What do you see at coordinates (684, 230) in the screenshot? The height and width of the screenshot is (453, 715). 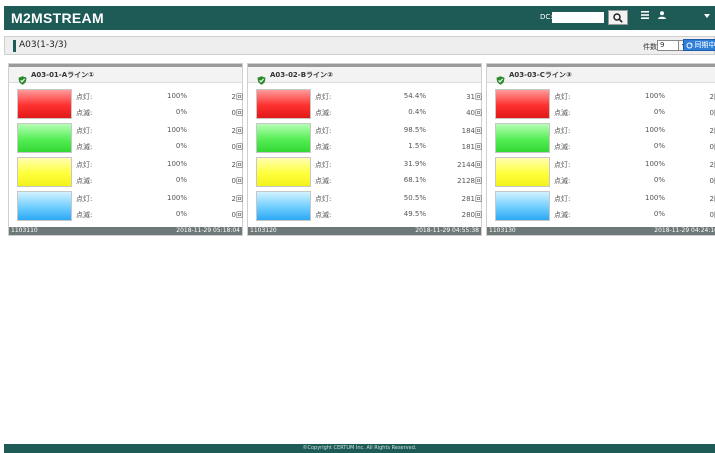 I see `updated-timestamp: 2018-11-29 04:24:10` at bounding box center [684, 230].